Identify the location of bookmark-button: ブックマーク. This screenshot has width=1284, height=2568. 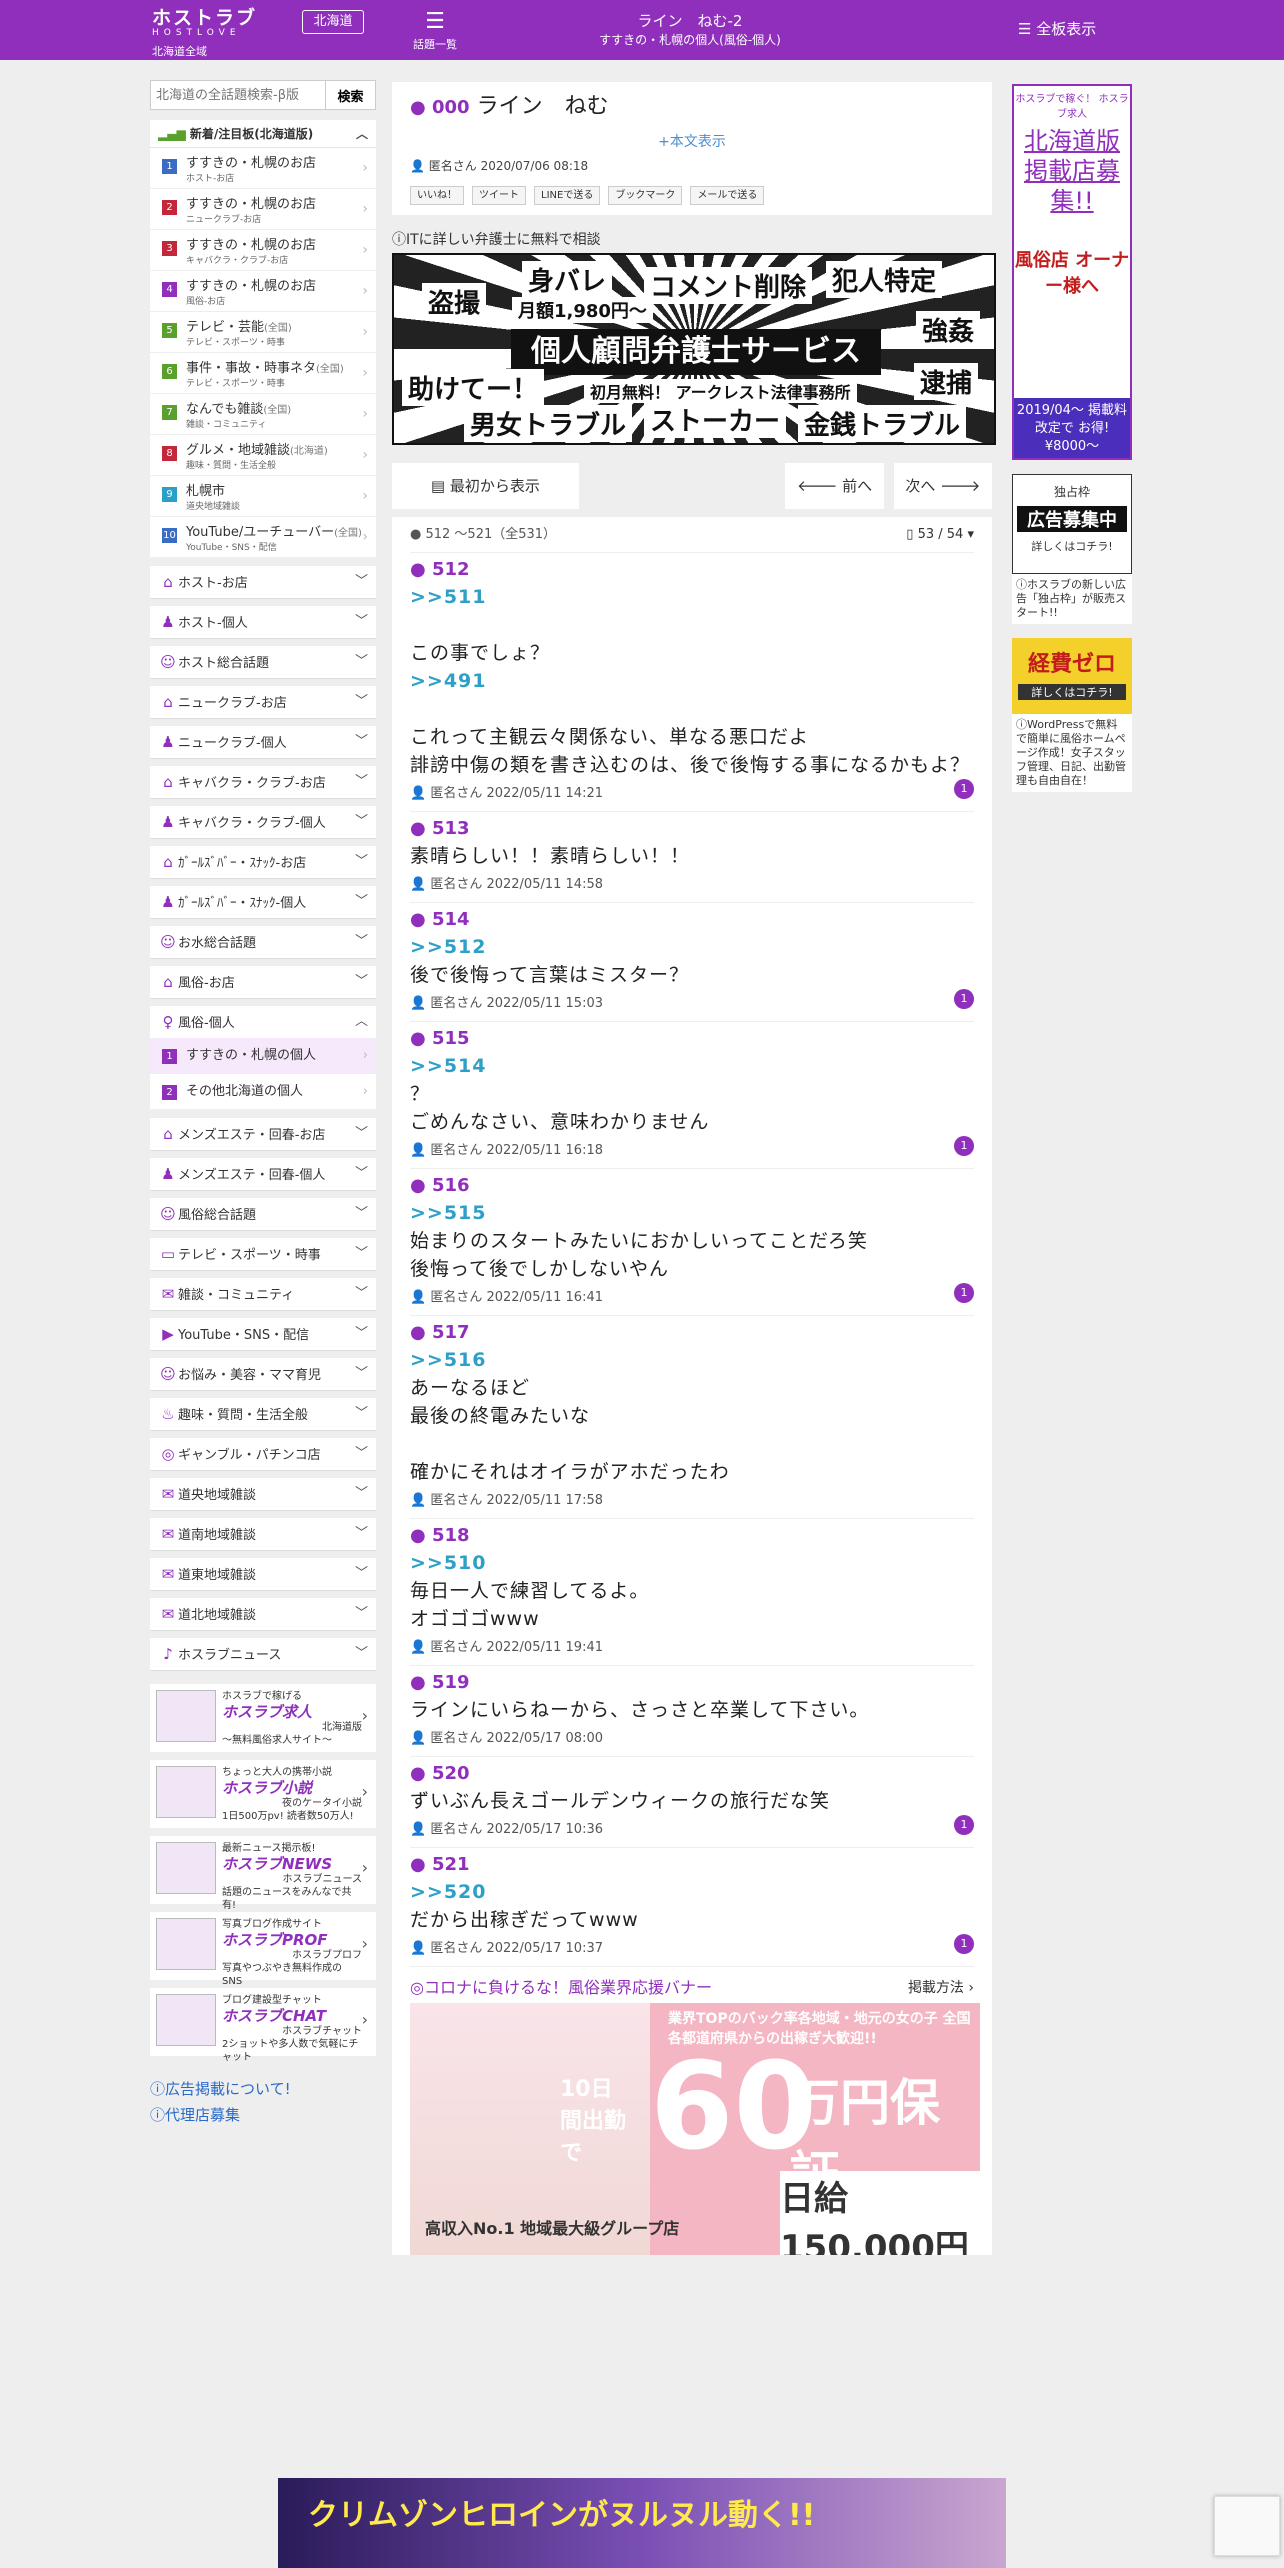
(645, 195).